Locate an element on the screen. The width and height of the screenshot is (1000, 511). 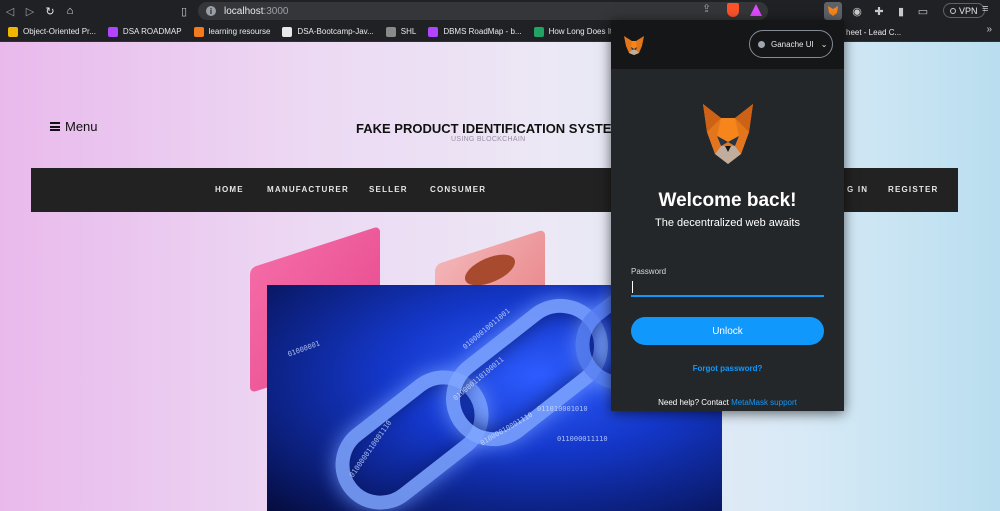
unlock-button: Unlock is located at coordinates (727, 331).